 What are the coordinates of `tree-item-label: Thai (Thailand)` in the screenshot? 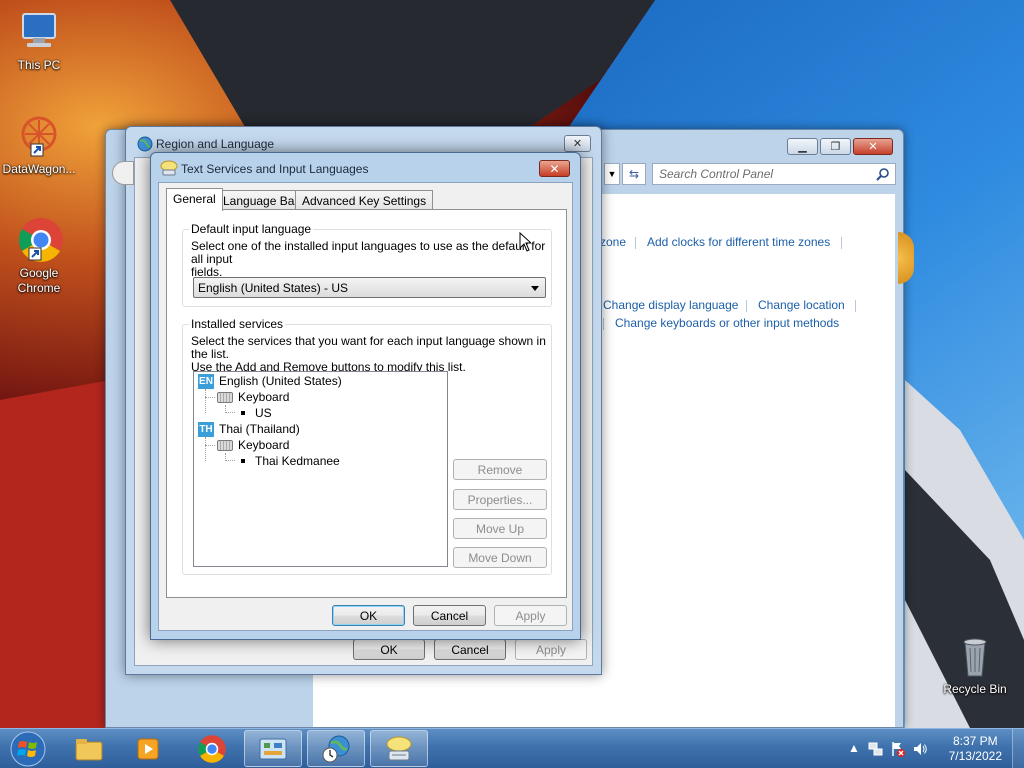 It's located at (259, 429).